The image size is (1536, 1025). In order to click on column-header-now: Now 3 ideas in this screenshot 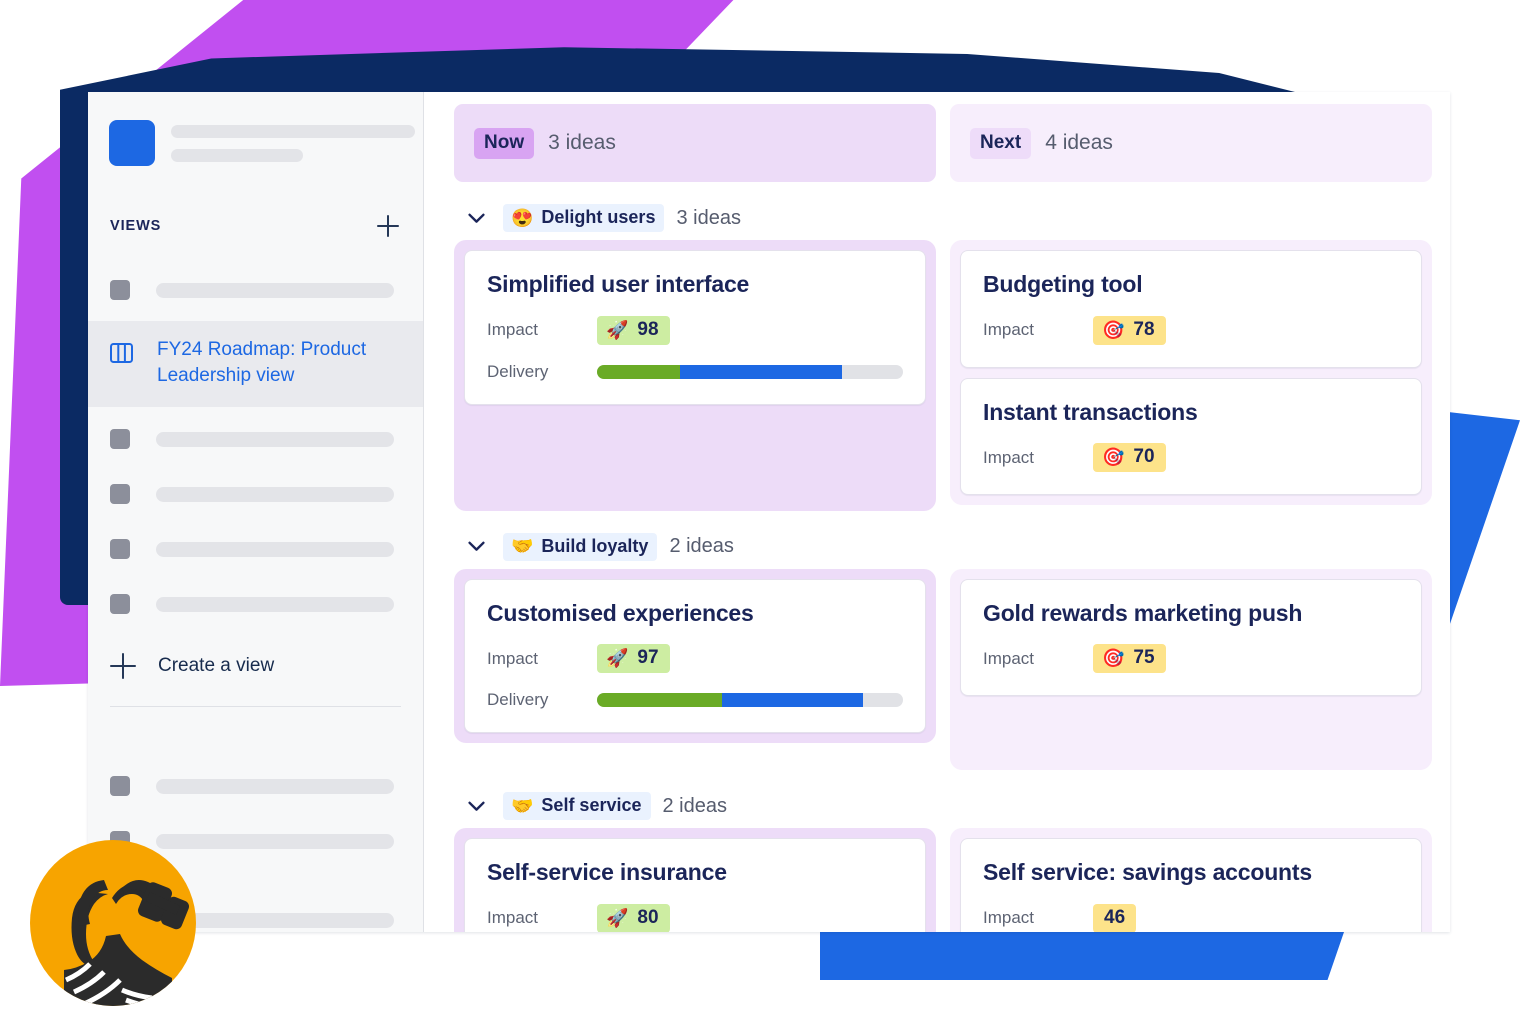, I will do `click(695, 143)`.